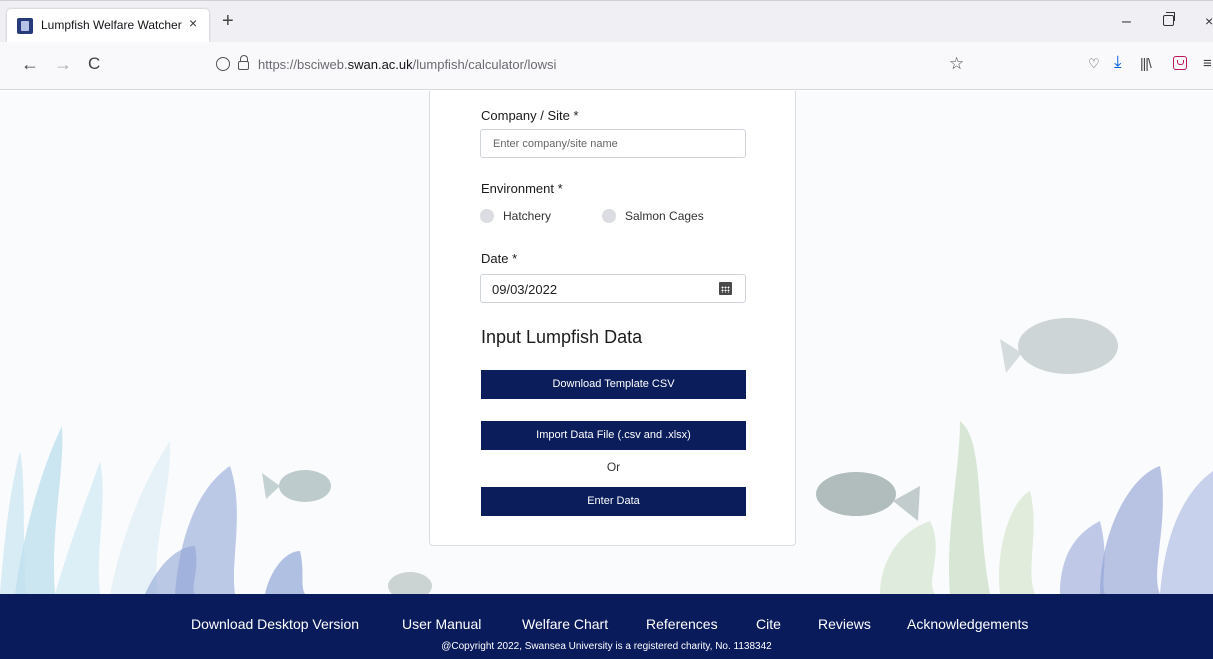 Image resolution: width=1213 pixels, height=659 pixels. Describe the element at coordinates (613, 467) in the screenshot. I see `or-divider-text: Or` at that location.